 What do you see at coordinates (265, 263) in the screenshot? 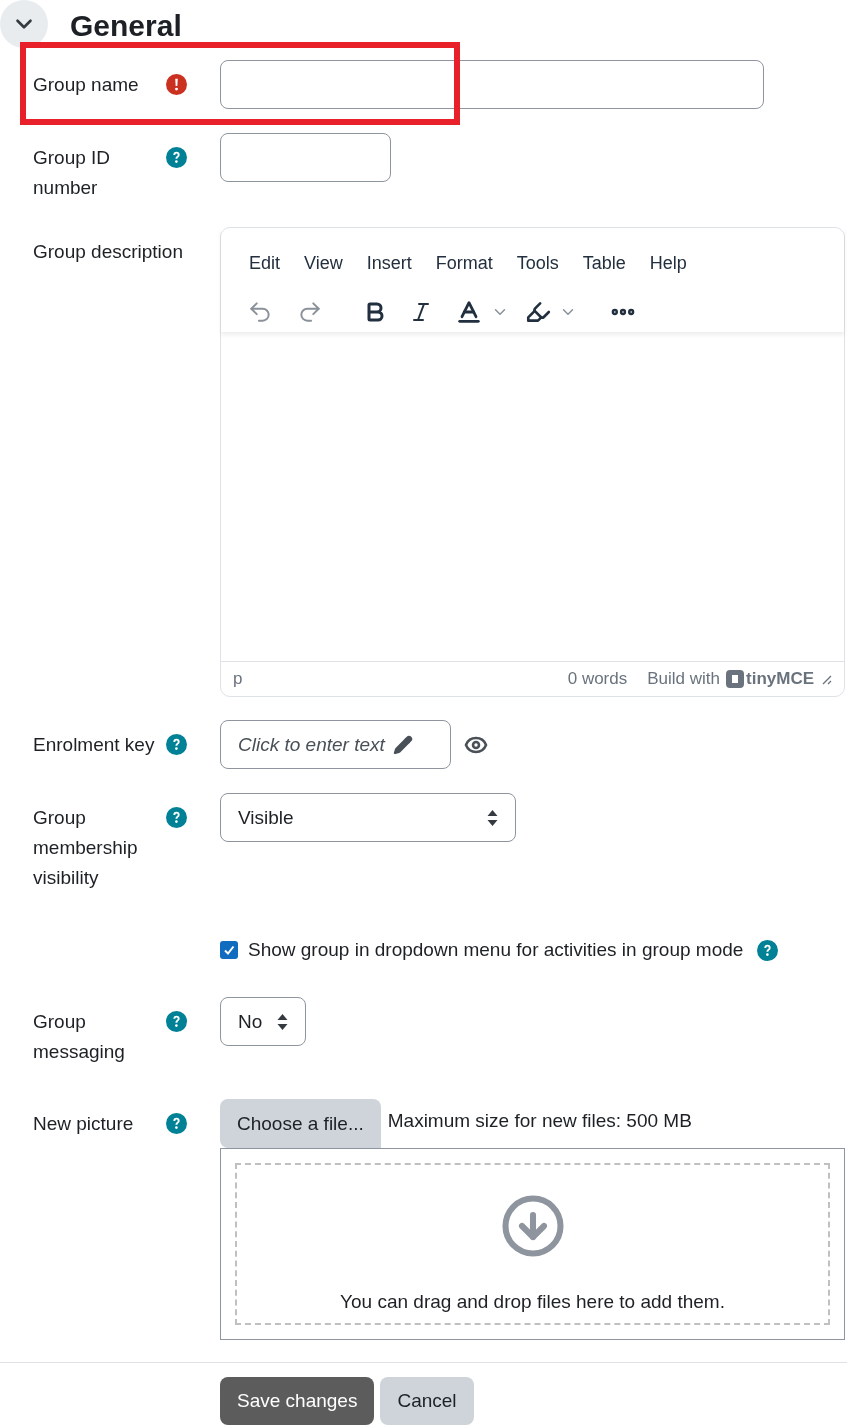
I see `menu-item: Edit` at bounding box center [265, 263].